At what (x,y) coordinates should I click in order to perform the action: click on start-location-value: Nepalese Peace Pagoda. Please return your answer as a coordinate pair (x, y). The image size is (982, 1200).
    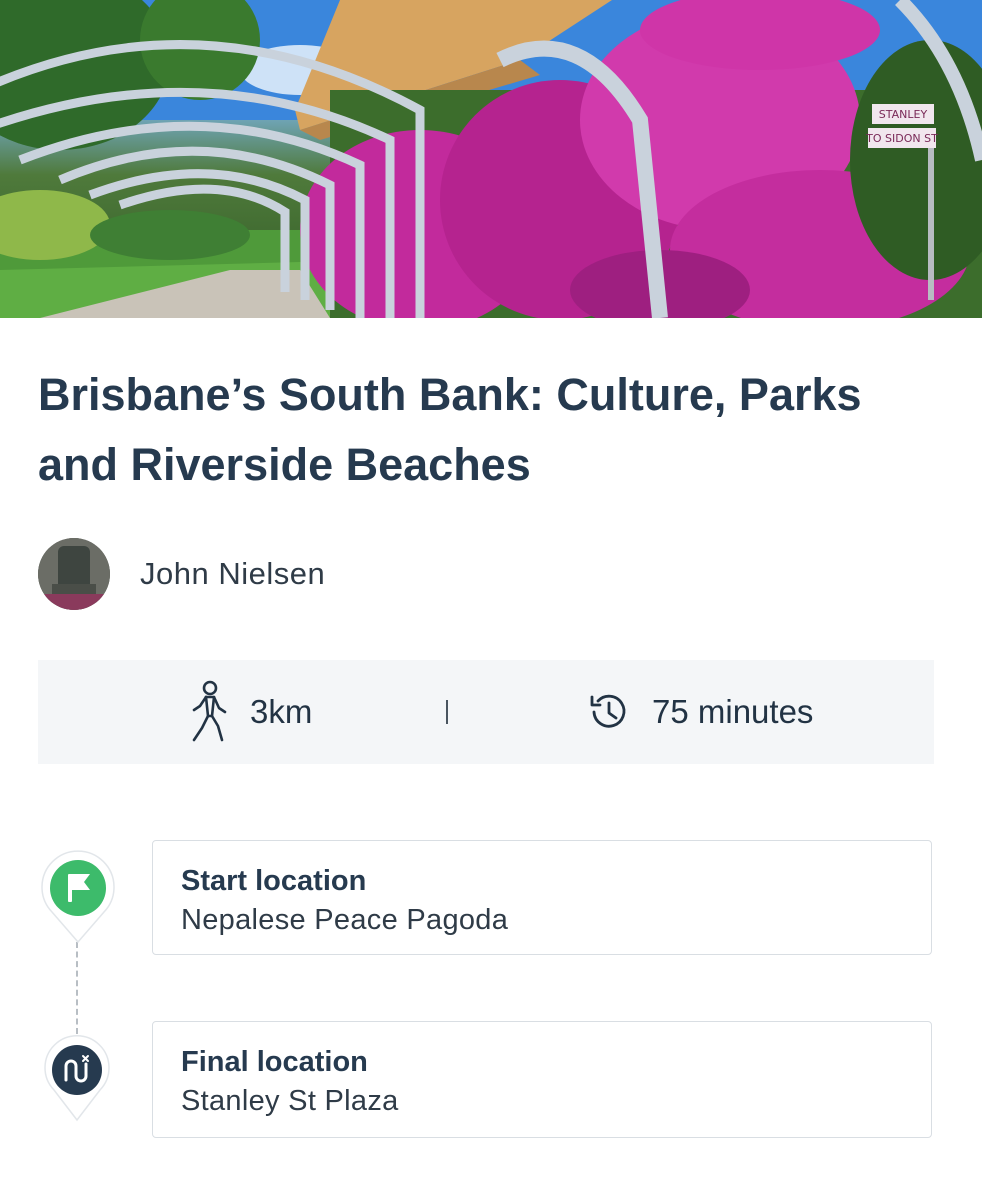
    Looking at the image, I should click on (345, 920).